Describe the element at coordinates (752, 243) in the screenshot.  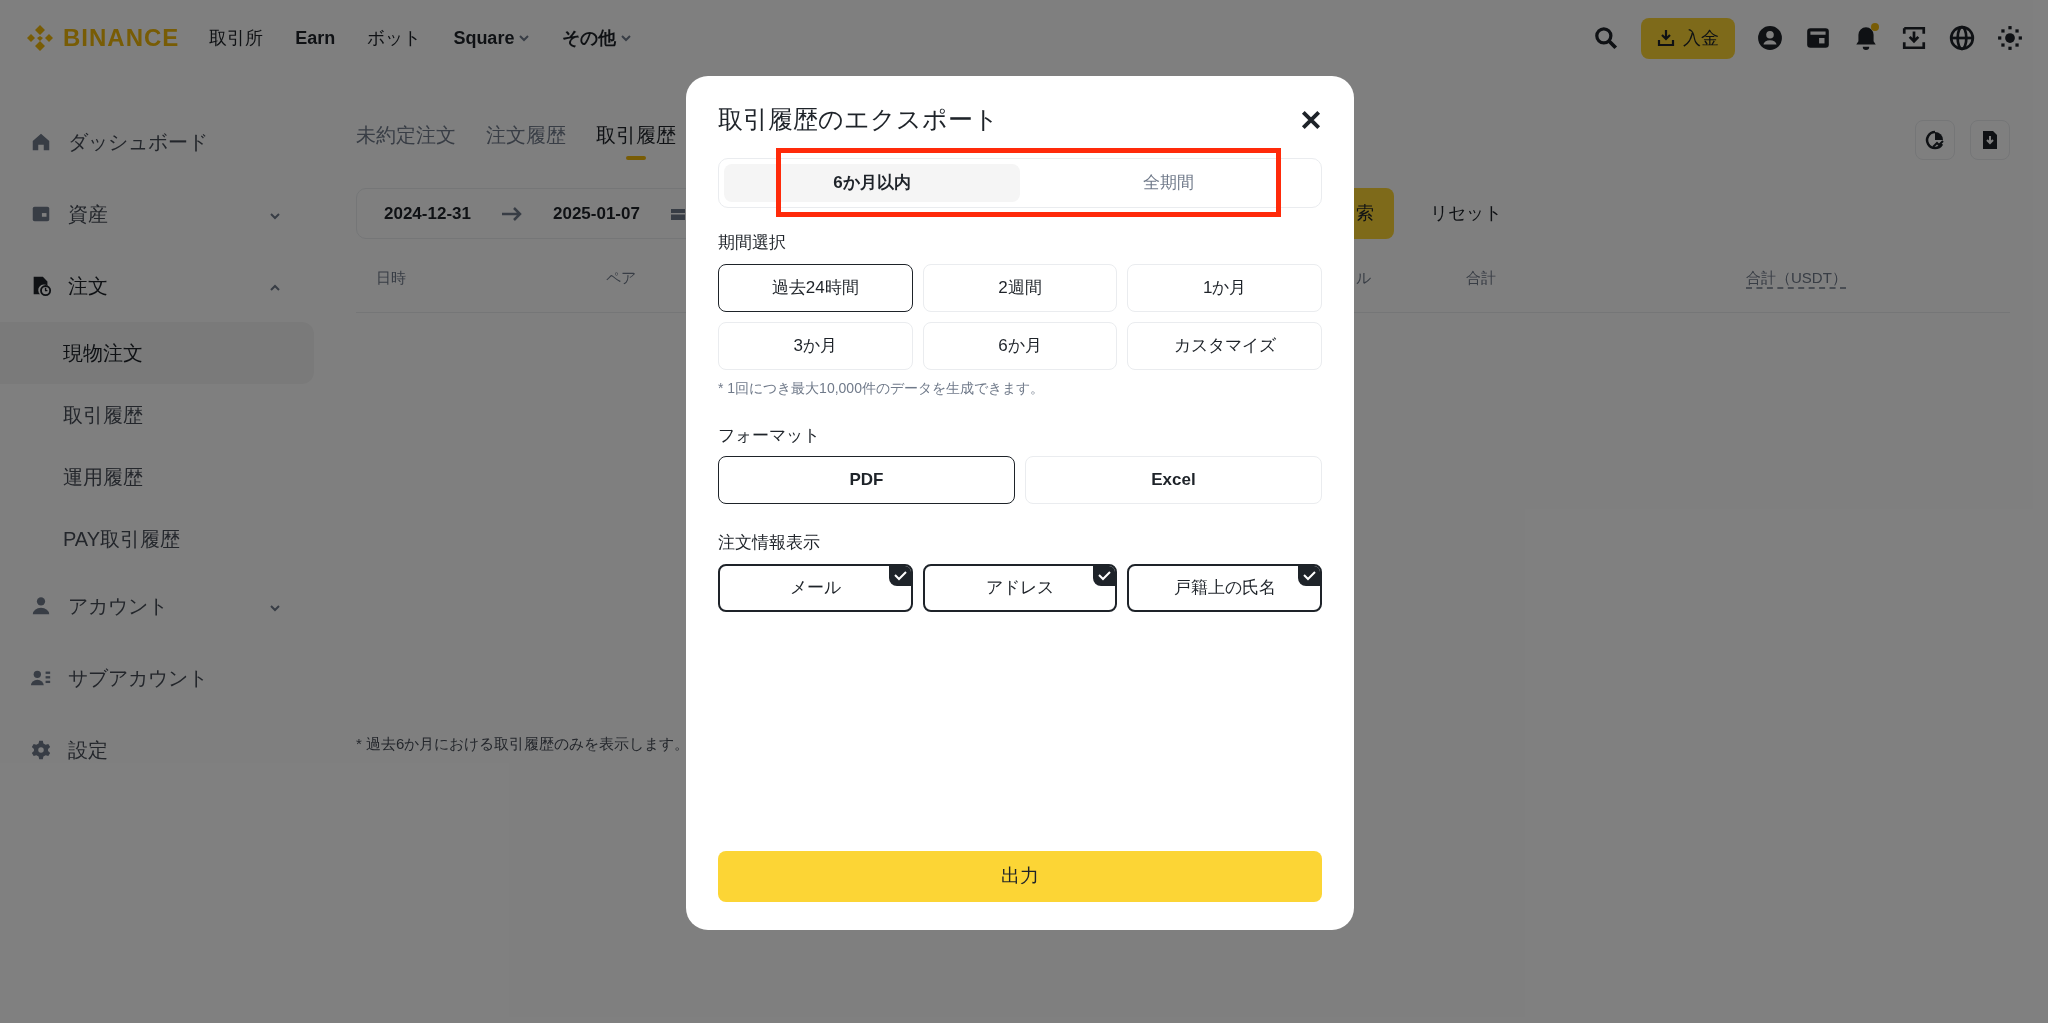
I see `section-label: 期間選択` at that location.